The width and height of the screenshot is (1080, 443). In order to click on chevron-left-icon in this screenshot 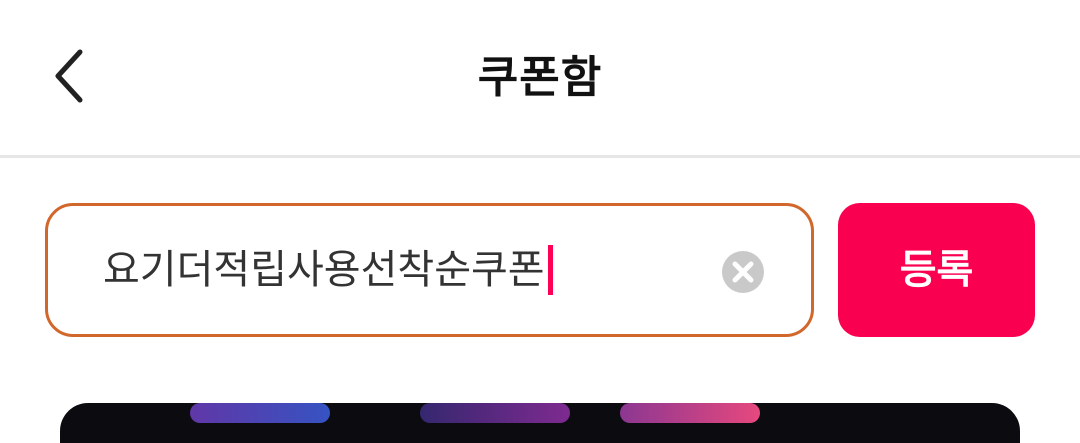, I will do `click(70, 78)`.